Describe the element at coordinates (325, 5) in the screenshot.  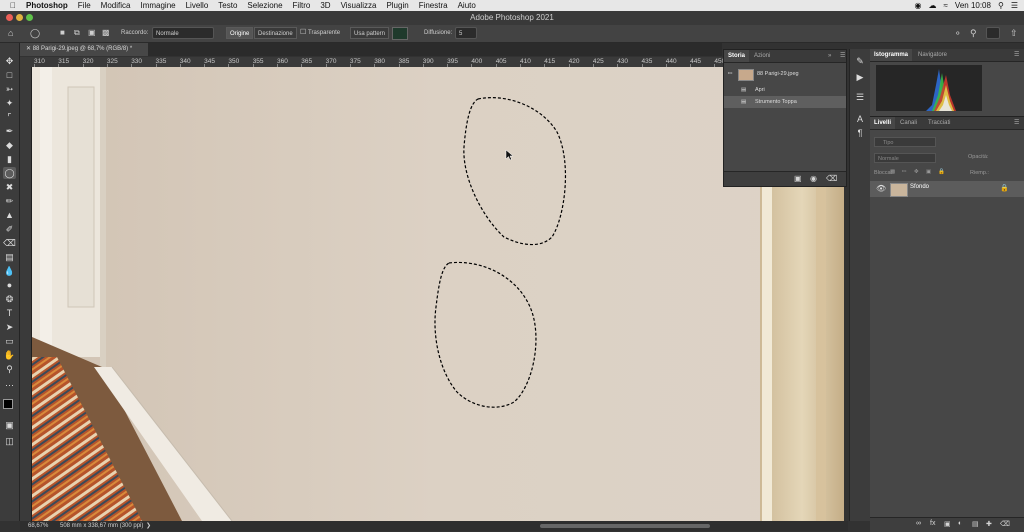
I see `menu-3d: 3D` at that location.